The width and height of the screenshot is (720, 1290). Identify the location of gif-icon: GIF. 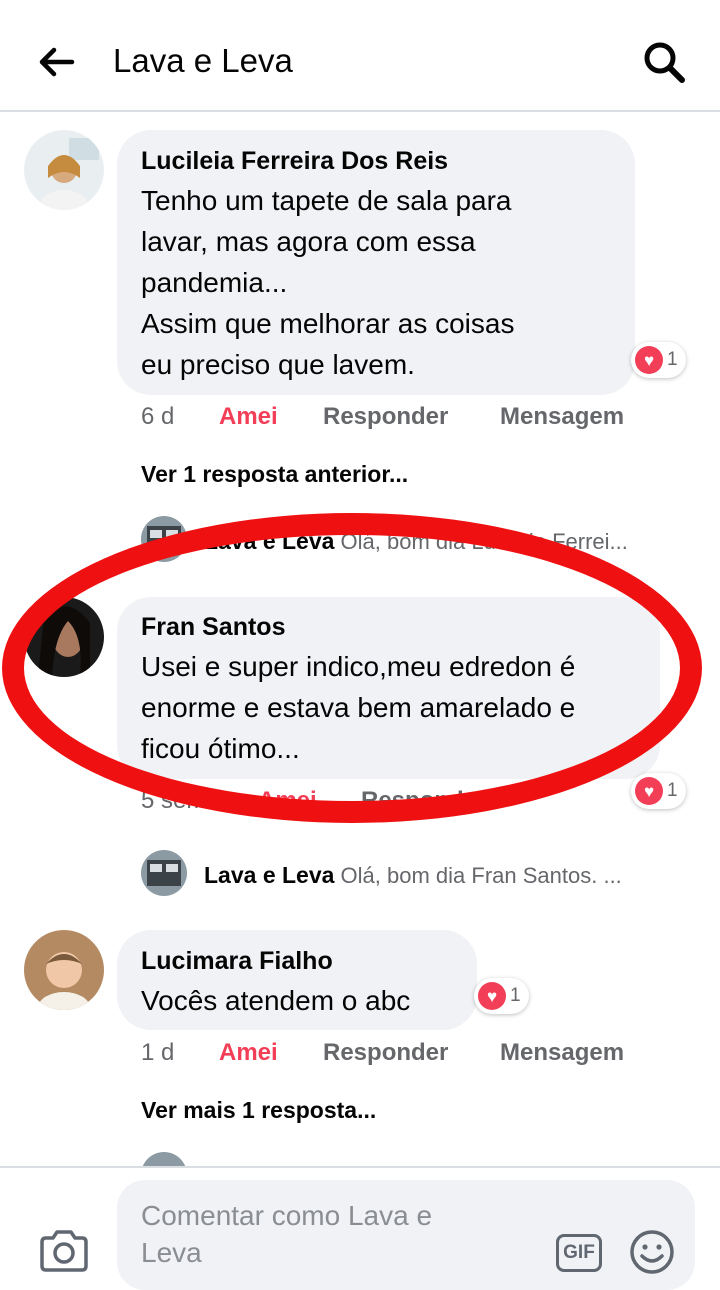
(579, 1253).